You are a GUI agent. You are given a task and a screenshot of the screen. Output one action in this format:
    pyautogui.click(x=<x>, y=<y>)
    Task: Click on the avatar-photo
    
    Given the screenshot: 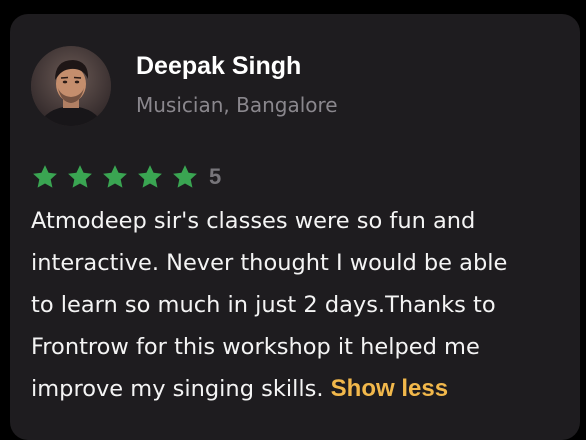 What is the action you would take?
    pyautogui.click(x=71, y=86)
    